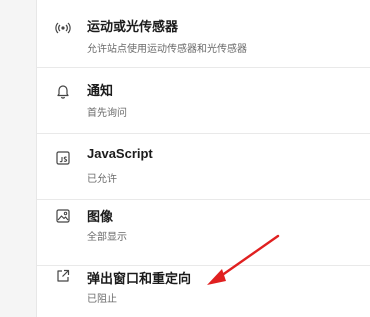 This screenshot has width=370, height=317. Describe the element at coordinates (102, 179) in the screenshot. I see `permission-status: 已允许` at that location.